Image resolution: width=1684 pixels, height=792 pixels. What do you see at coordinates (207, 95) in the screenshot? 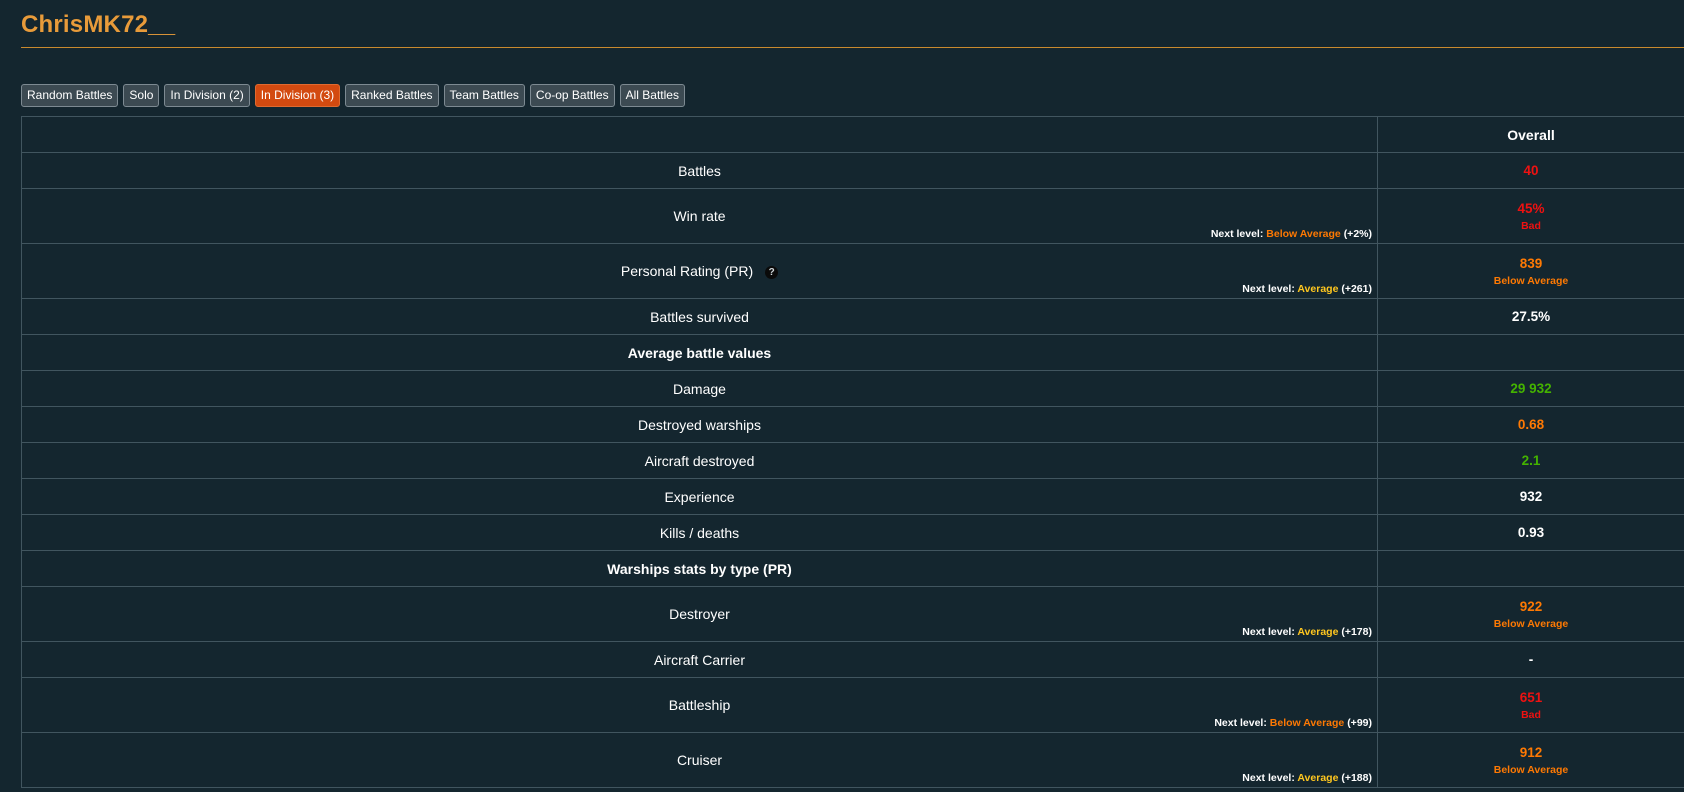
I see `tab-division-2: In Division (2)` at bounding box center [207, 95].